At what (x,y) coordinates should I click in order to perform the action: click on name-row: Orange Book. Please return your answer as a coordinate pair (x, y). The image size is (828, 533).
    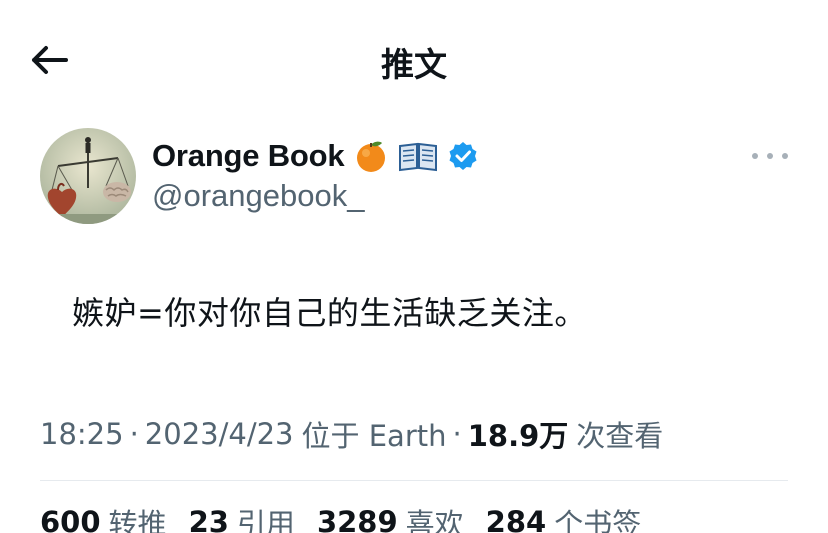
    Looking at the image, I should click on (315, 156).